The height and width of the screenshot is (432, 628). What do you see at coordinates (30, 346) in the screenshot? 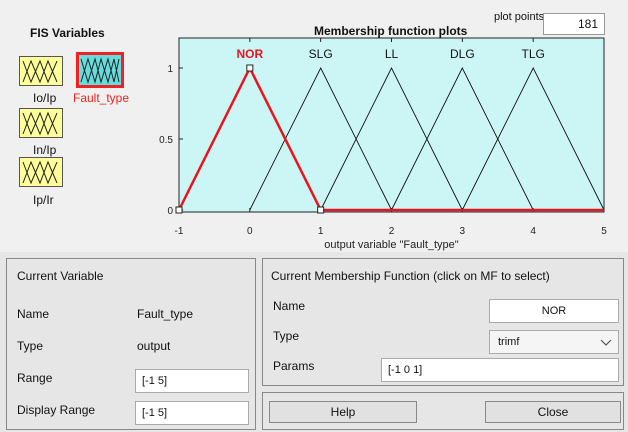
I see `variable-type-label: Type` at bounding box center [30, 346].